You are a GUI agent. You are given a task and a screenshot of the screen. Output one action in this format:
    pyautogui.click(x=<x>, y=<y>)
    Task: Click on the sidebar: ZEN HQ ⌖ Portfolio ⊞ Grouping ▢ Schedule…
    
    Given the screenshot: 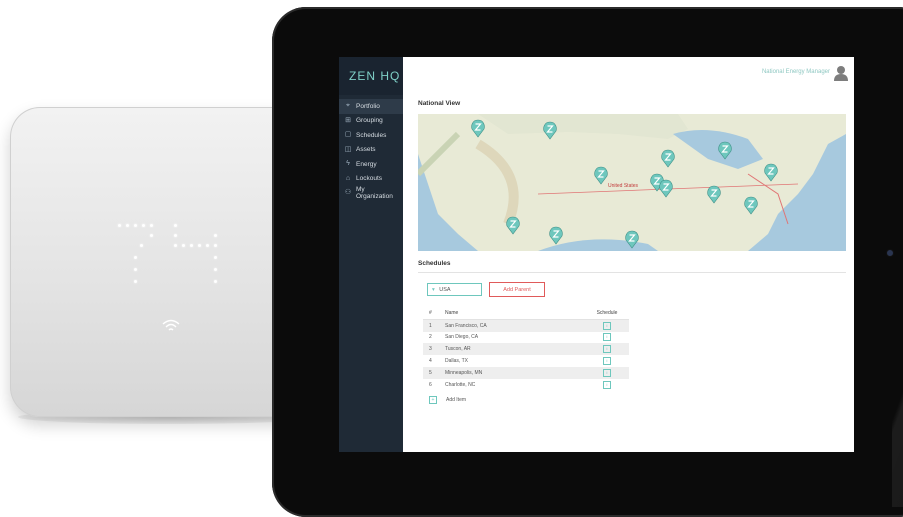 What is the action you would take?
    pyautogui.click(x=371, y=254)
    